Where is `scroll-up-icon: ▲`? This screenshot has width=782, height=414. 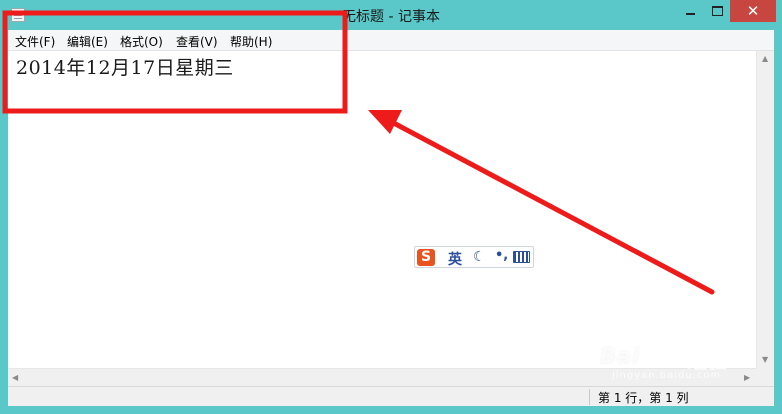 scroll-up-icon: ▲ is located at coordinates (765, 59).